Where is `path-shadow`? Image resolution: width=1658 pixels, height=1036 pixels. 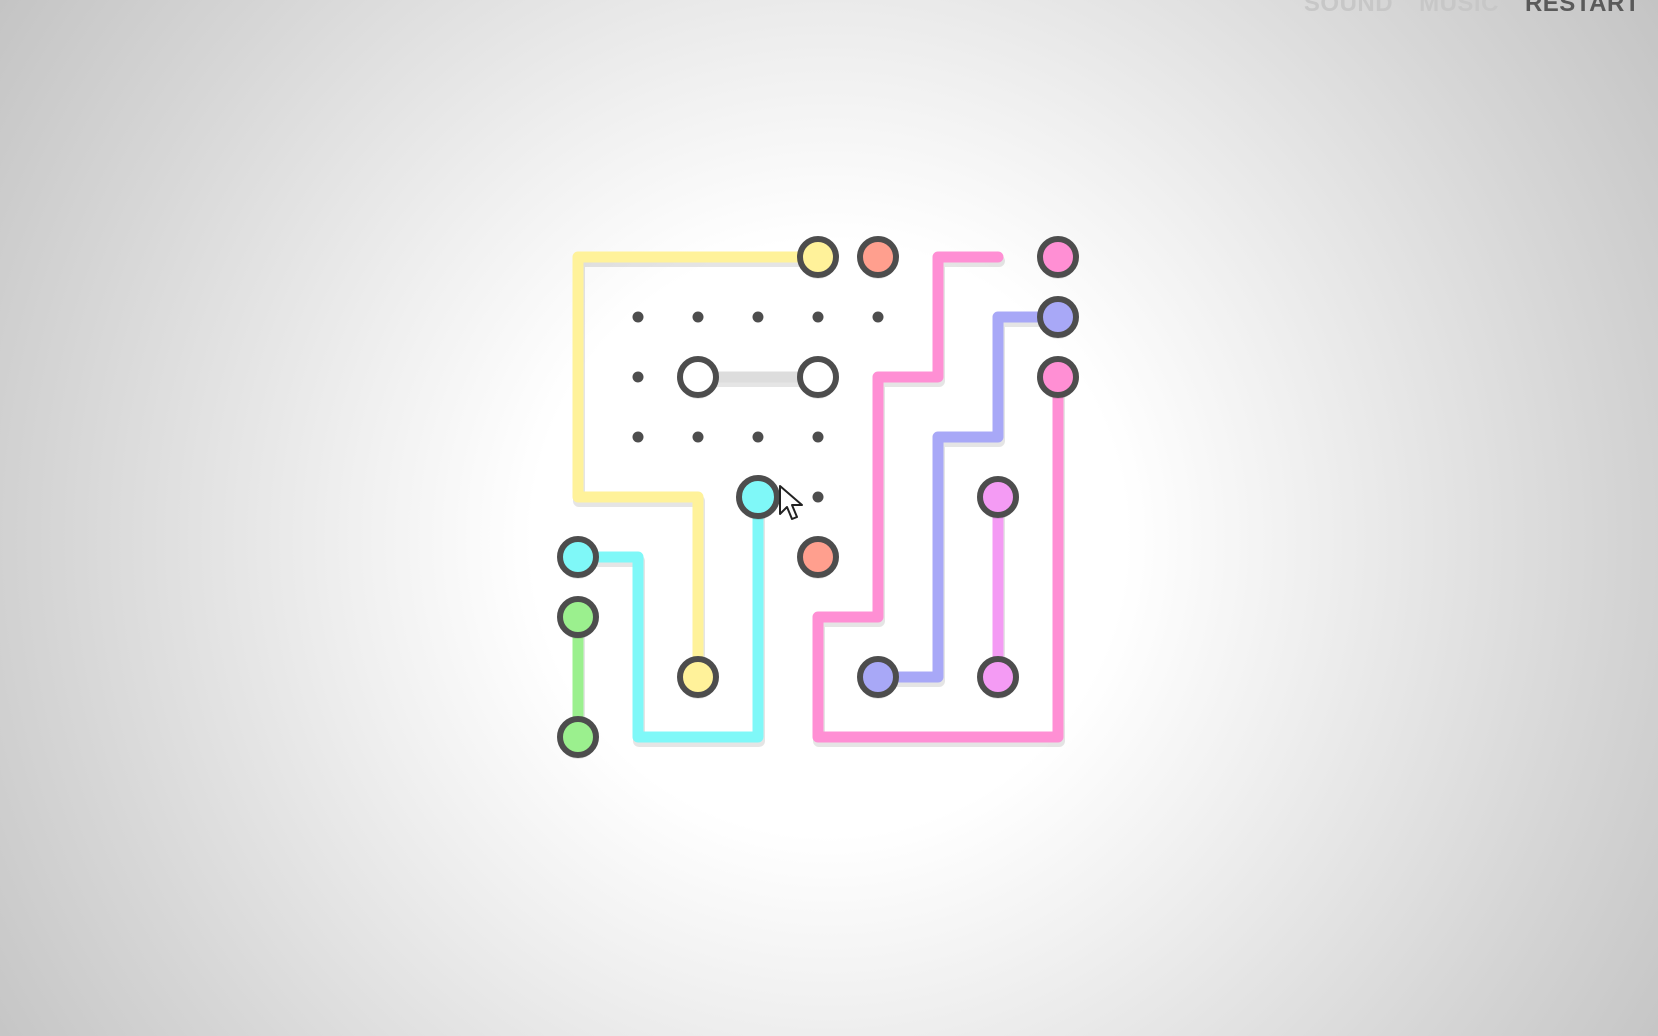 path-shadow is located at coordinates (669, 621).